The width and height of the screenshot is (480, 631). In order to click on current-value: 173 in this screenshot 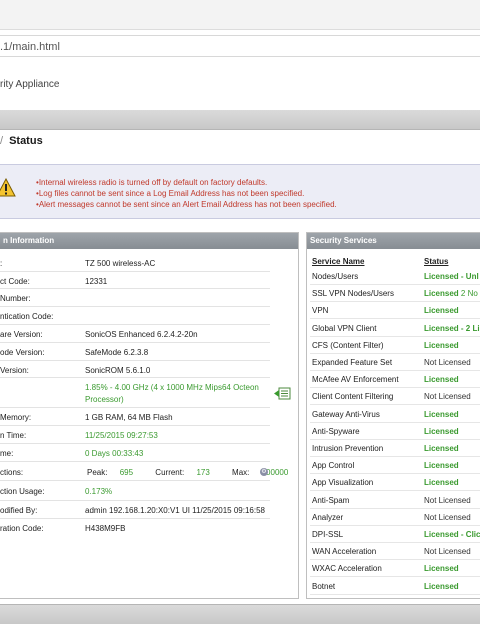, I will do `click(203, 472)`.